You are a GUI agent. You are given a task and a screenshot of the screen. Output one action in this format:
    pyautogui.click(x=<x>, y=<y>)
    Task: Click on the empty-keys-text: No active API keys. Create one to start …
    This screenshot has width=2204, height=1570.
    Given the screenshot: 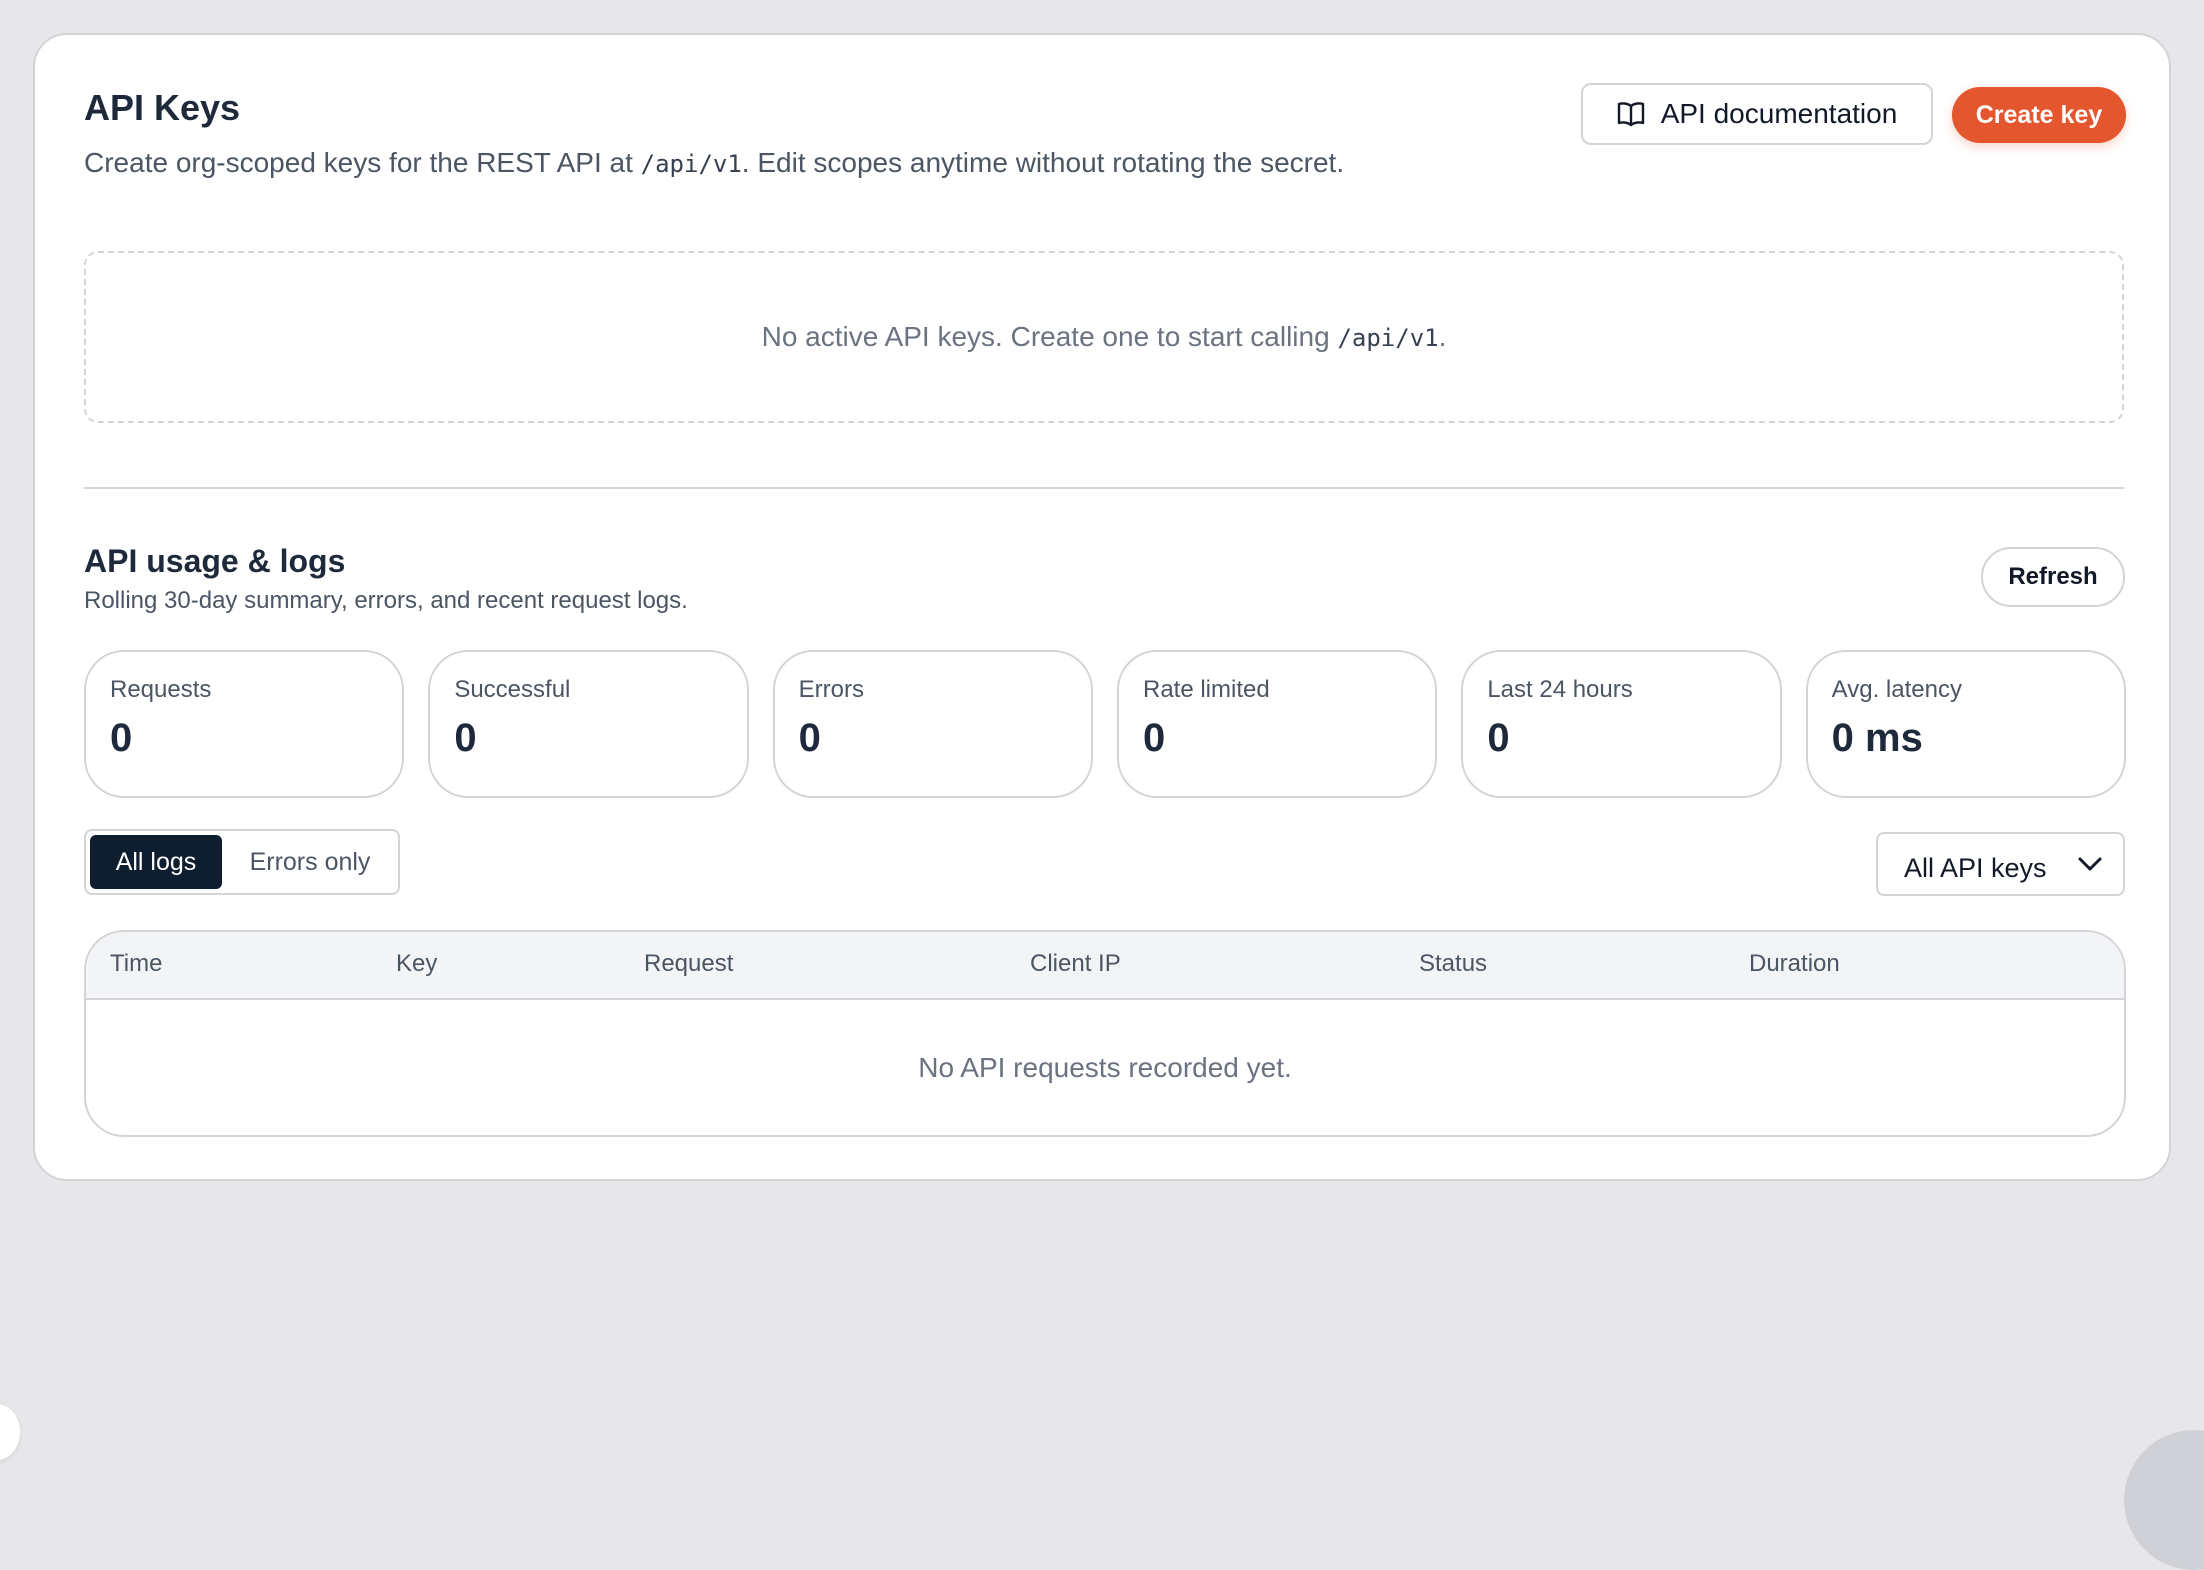 What is the action you would take?
    pyautogui.click(x=1104, y=337)
    